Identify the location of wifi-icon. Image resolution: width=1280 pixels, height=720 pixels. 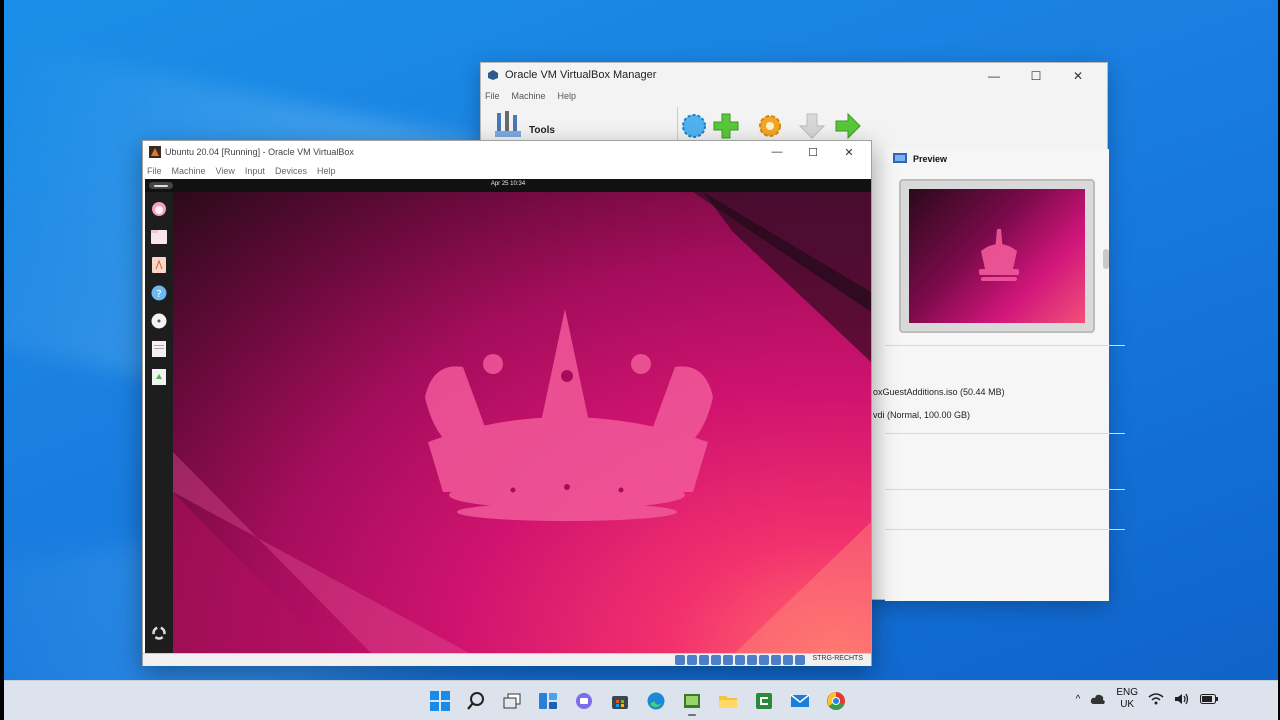
(1156, 699).